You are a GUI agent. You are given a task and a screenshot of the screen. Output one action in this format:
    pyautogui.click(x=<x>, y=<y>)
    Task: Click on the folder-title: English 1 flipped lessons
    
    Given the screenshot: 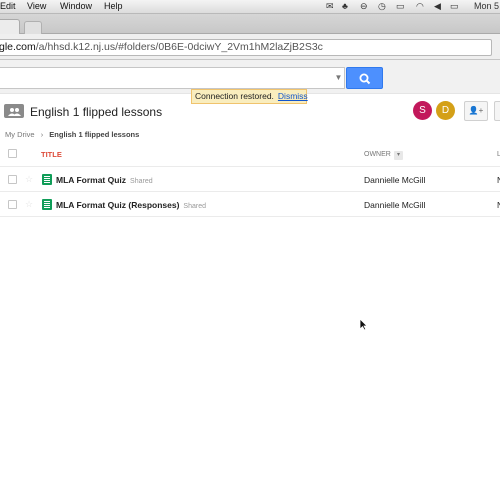 What is the action you would take?
    pyautogui.click(x=96, y=112)
    